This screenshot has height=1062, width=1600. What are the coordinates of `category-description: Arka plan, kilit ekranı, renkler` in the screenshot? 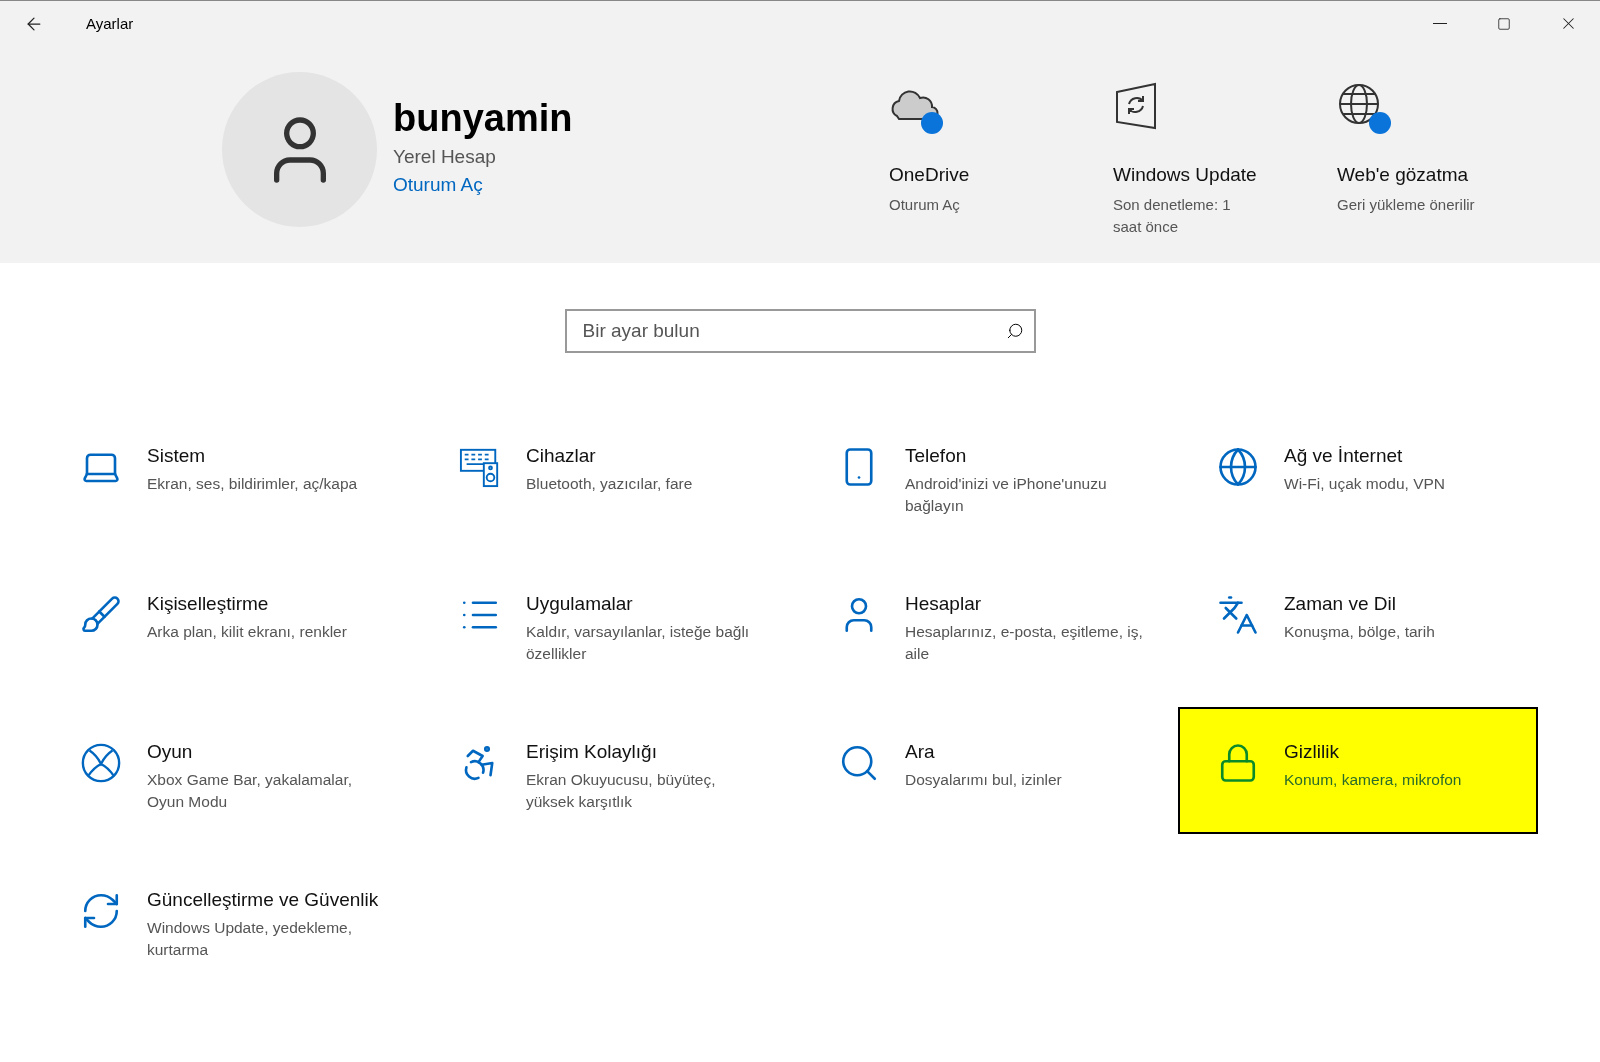 It's located at (247, 632).